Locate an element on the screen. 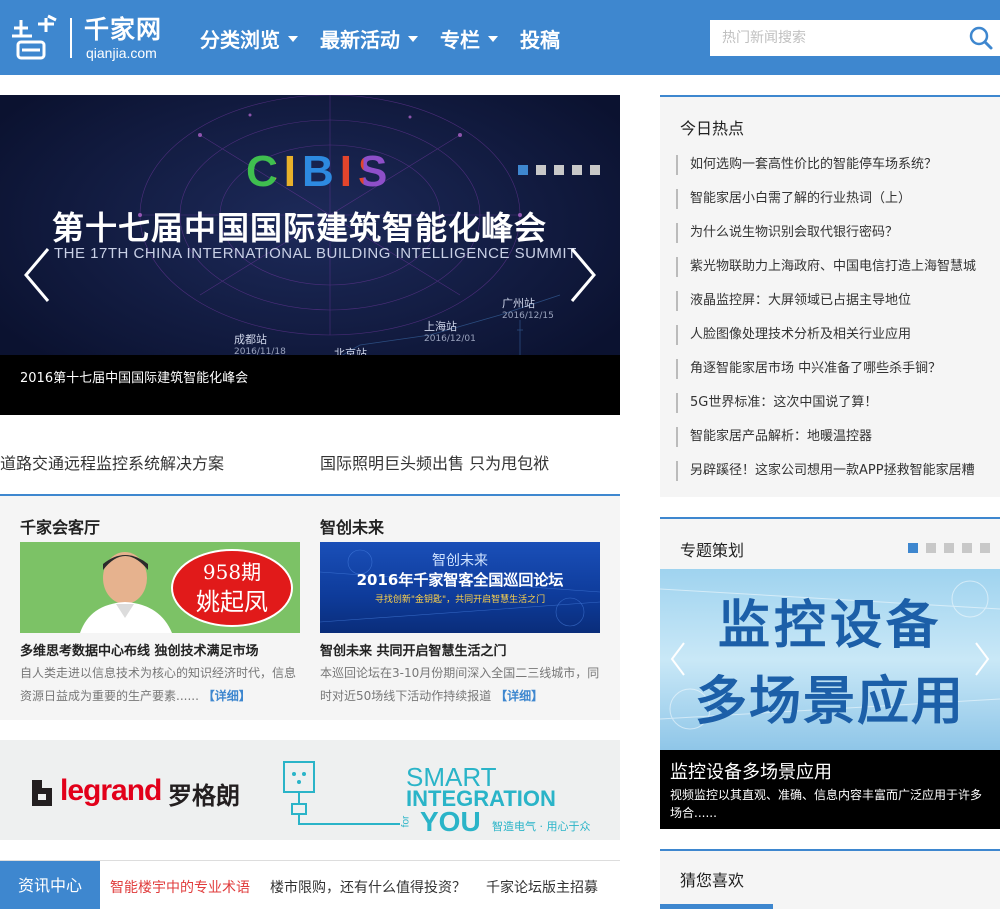 This screenshot has width=1000, height=909. nav-item-events: 最新活动 is located at coordinates (369, 38).